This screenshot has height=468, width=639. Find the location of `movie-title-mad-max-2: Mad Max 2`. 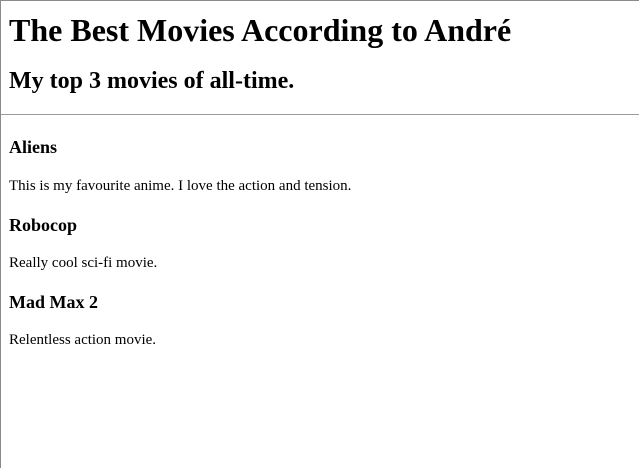

movie-title-mad-max-2: Mad Max 2 is located at coordinates (53, 302).